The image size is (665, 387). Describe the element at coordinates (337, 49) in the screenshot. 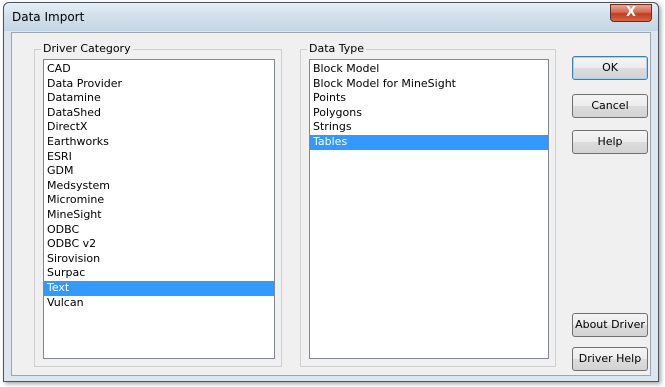

I see `data-type-label: Data Type` at that location.